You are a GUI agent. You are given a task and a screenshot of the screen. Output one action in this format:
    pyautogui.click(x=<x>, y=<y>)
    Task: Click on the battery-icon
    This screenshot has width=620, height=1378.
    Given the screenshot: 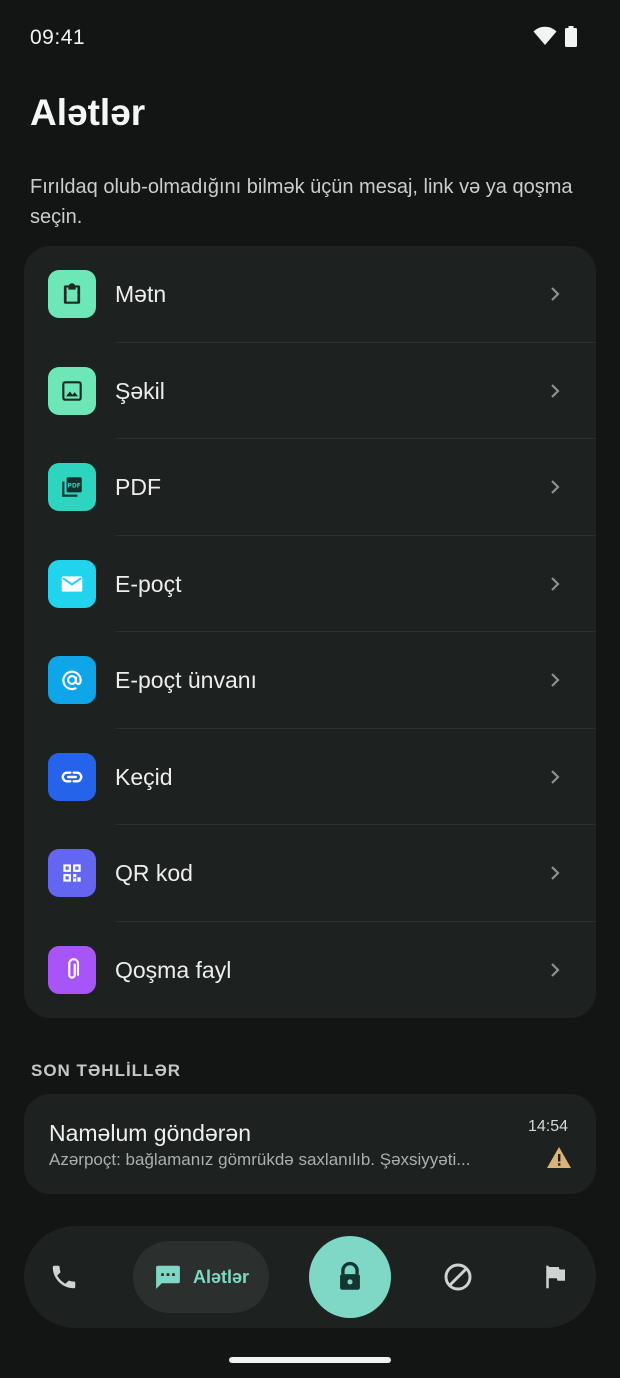 What is the action you would take?
    pyautogui.click(x=571, y=36)
    